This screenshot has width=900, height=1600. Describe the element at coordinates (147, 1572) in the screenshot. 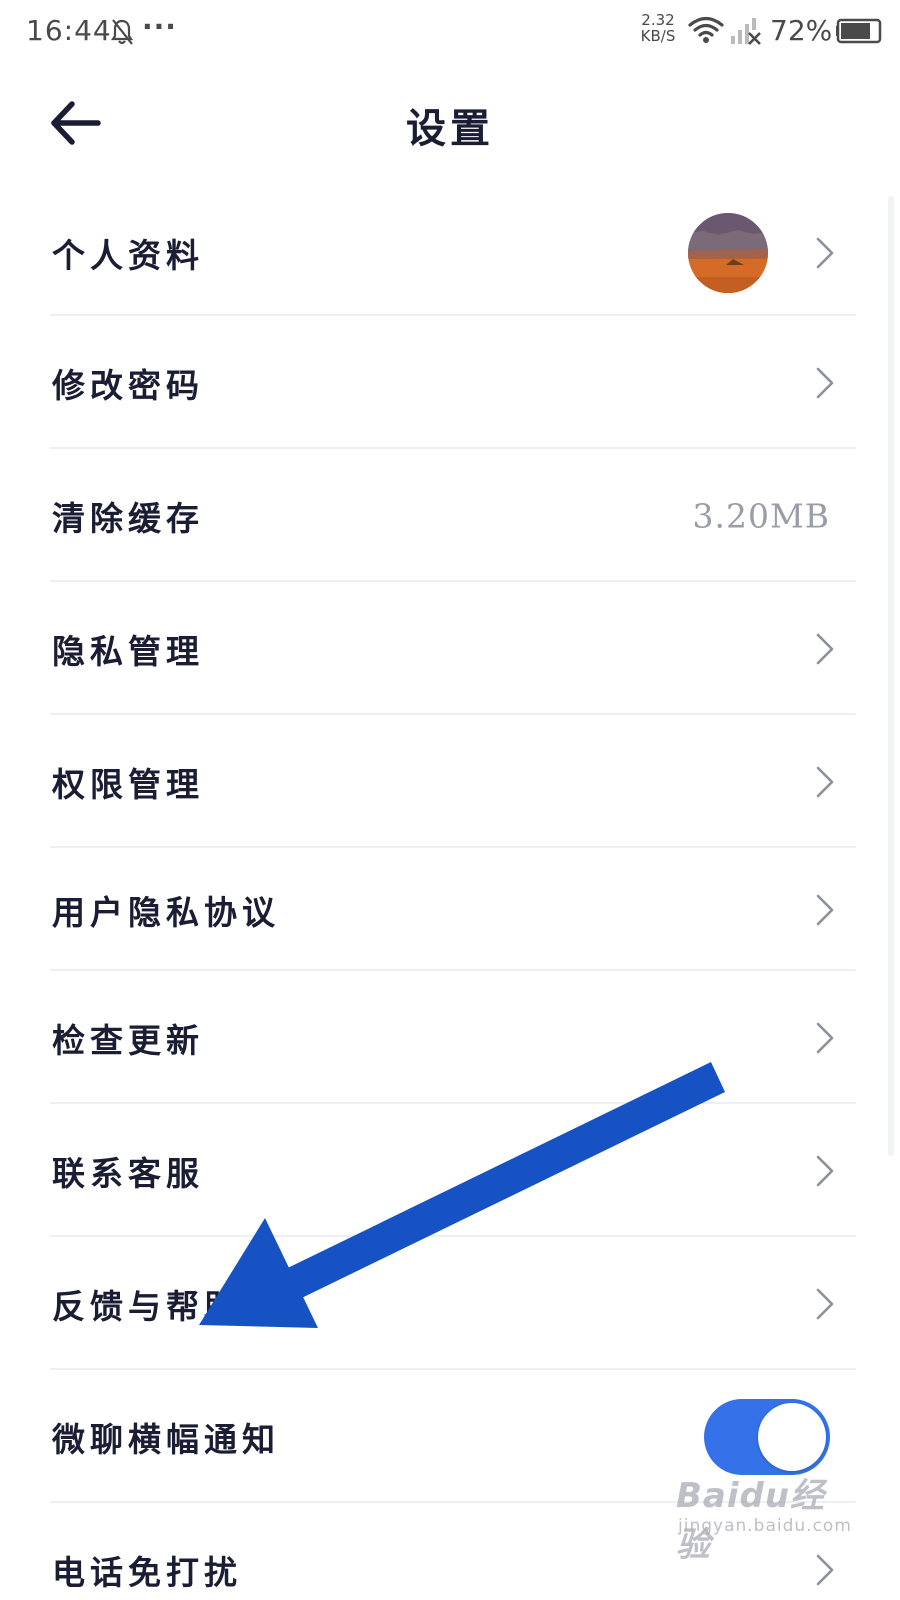

I see `settings-item-label: 电话免打扰` at that location.